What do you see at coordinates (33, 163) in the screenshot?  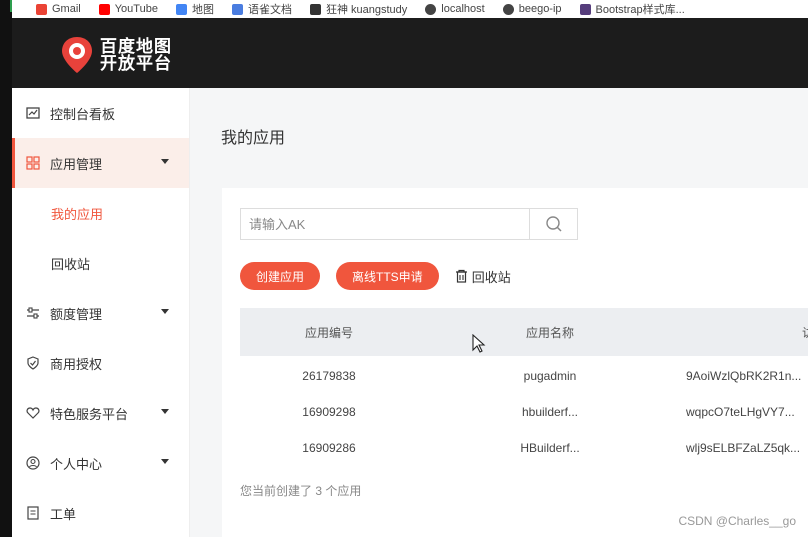 I see `grid-icon` at bounding box center [33, 163].